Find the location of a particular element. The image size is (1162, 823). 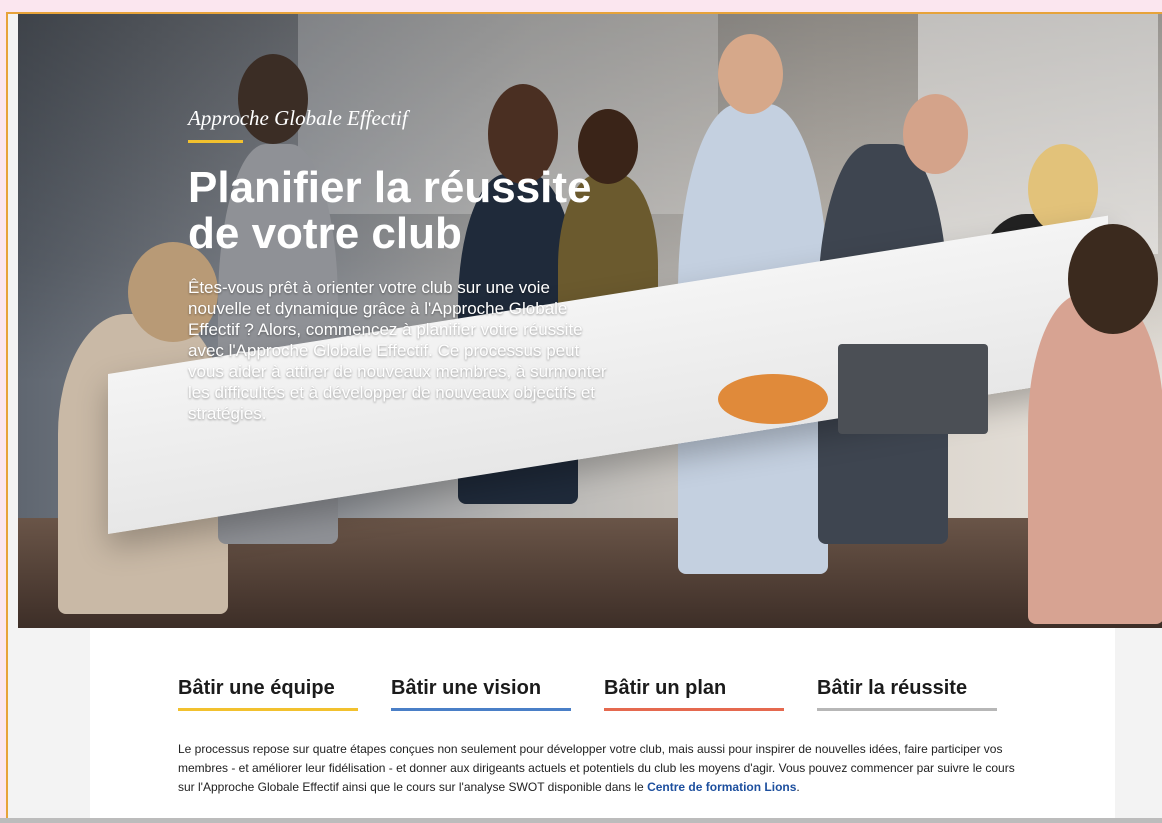

page-title: Planifier la réussite de votre club is located at coordinates (390, 210).